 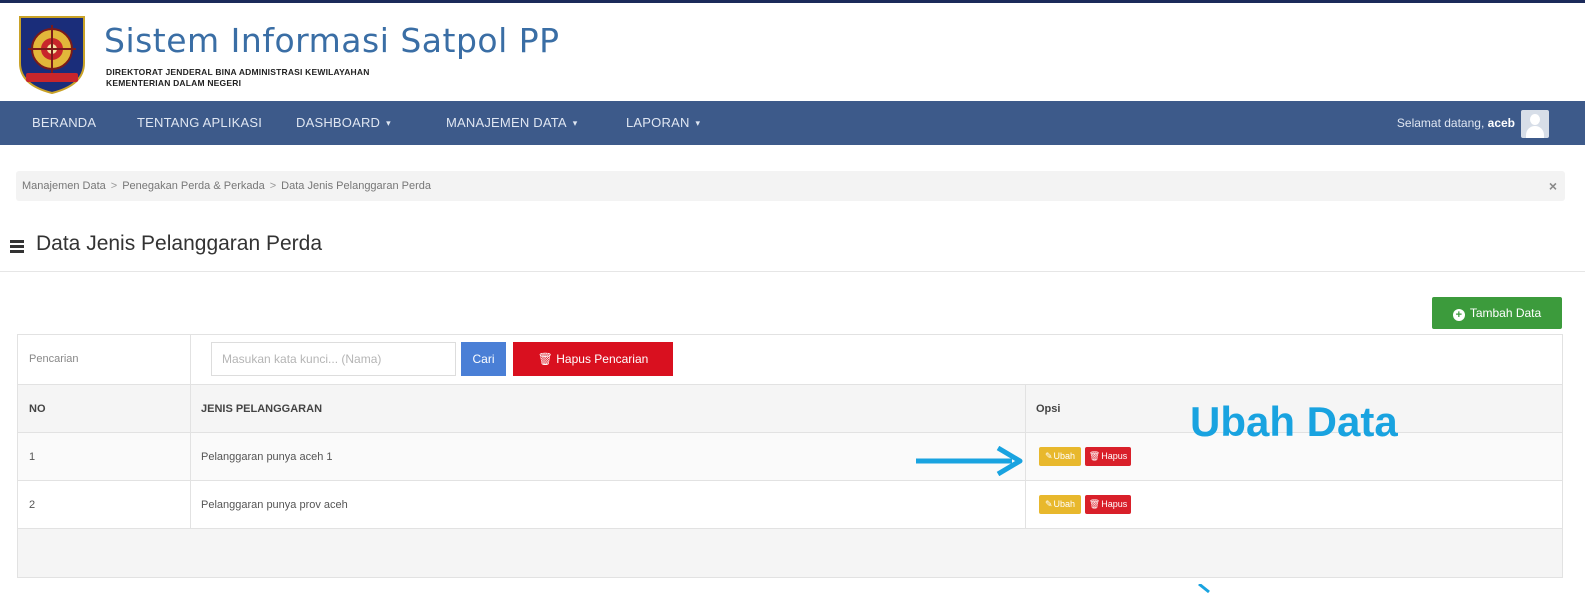 I want to click on nav-label-beranda: BERANDA, so click(x=64, y=122).